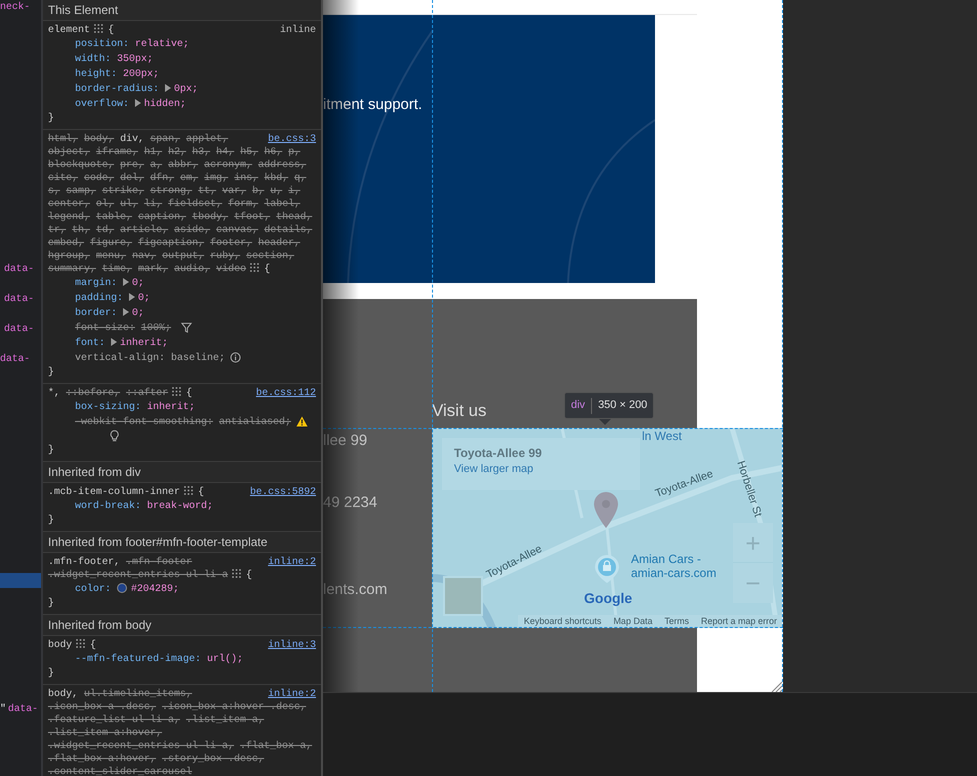 Image resolution: width=977 pixels, height=776 pixels. Describe the element at coordinates (122, 588) in the screenshot. I see `color-swatch` at that location.